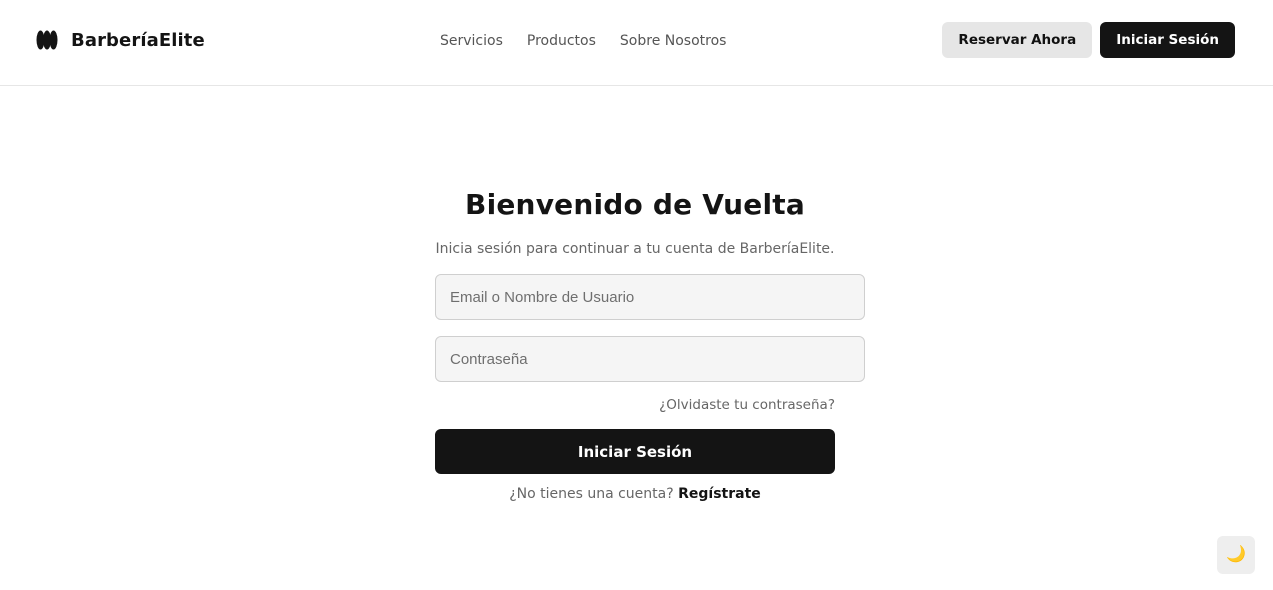 Image resolution: width=1273 pixels, height=590 pixels. What do you see at coordinates (1167, 40) in the screenshot?
I see `header-login-button: Iniciar Sesión` at bounding box center [1167, 40].